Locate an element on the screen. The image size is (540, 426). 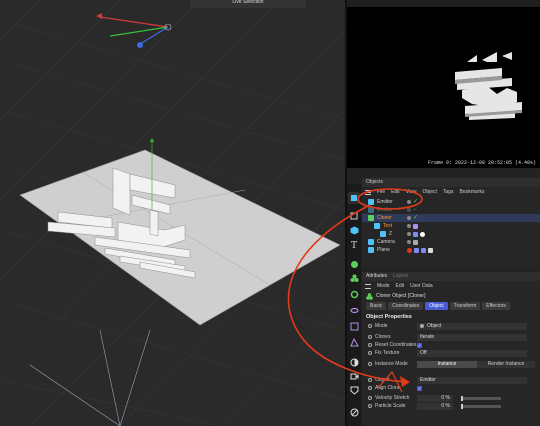
red-tag-icon is located at coordinates (409, 250).